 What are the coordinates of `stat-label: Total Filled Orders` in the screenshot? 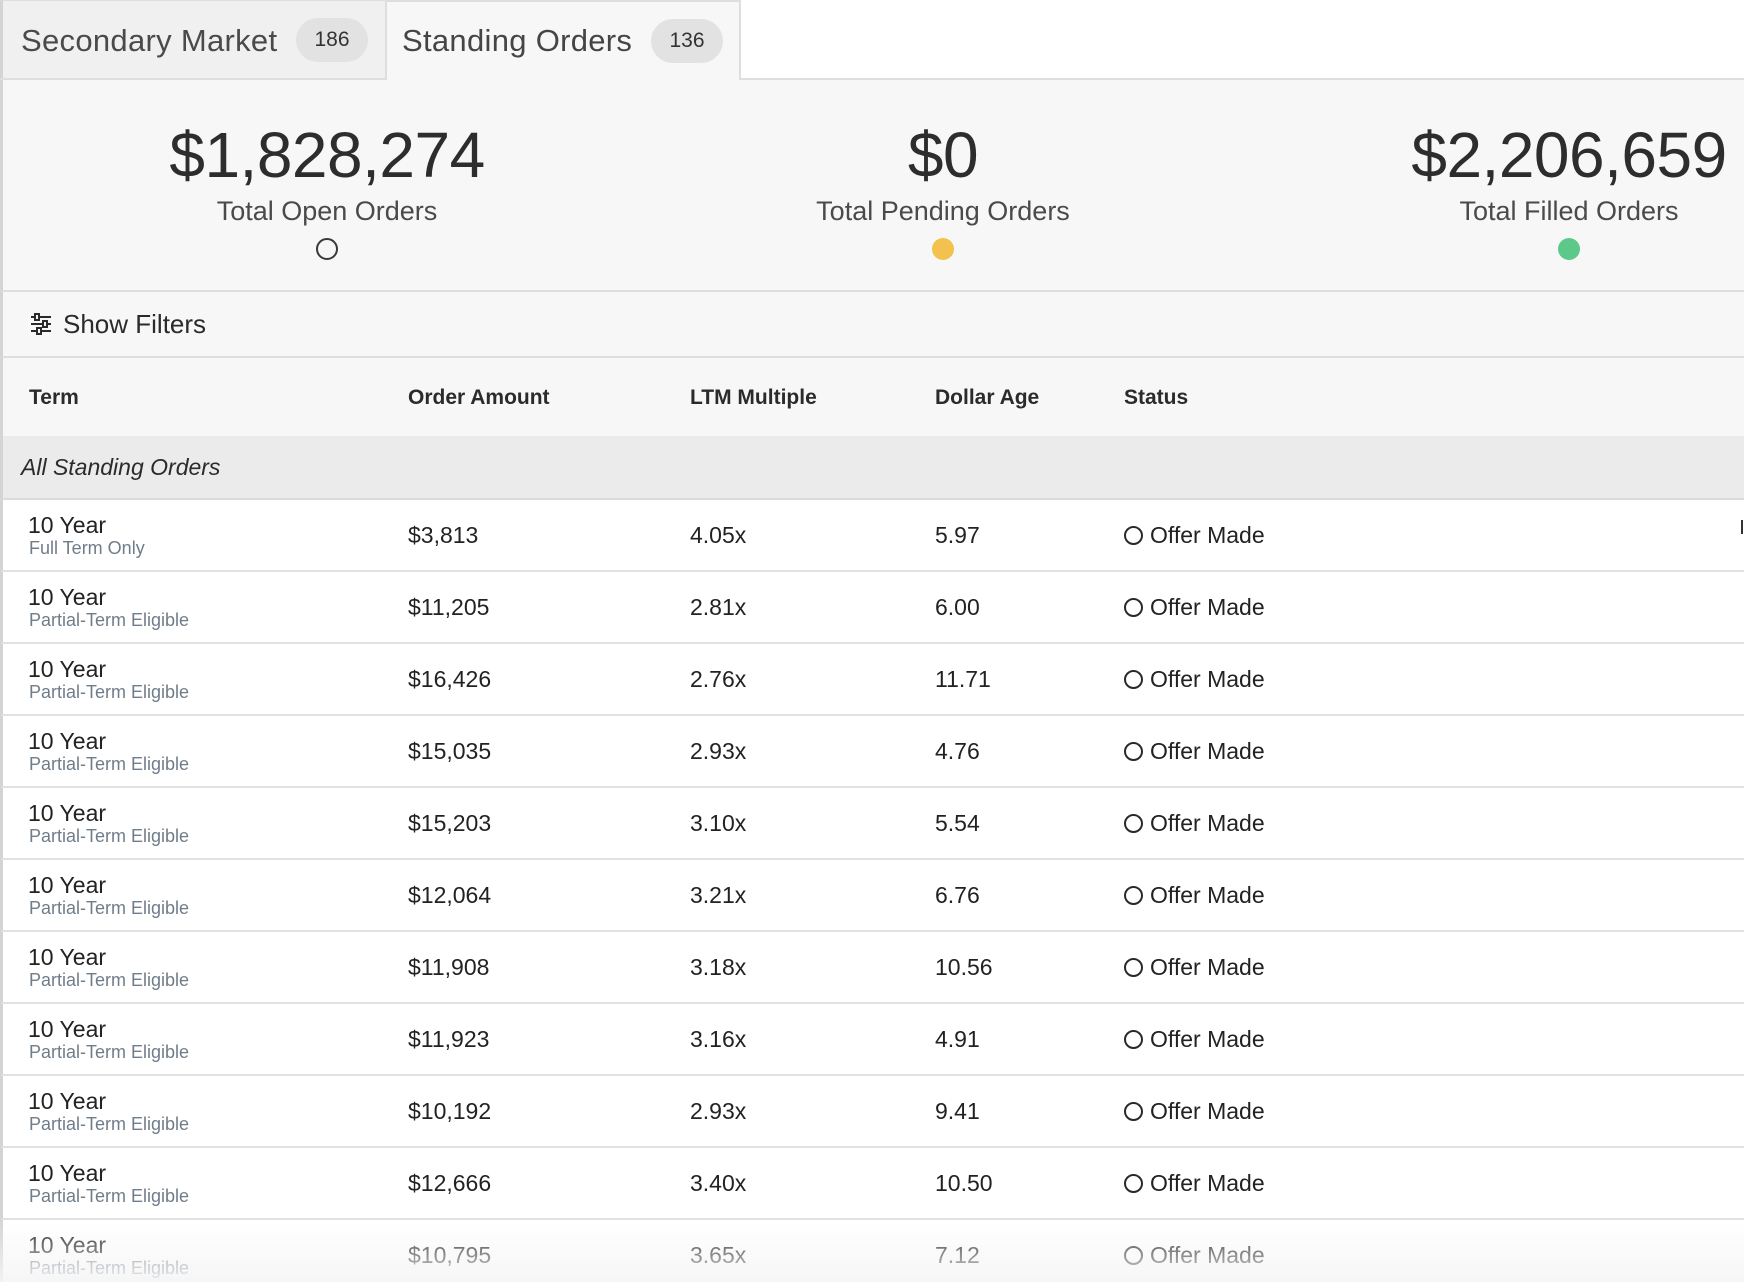 It's located at (1569, 211).